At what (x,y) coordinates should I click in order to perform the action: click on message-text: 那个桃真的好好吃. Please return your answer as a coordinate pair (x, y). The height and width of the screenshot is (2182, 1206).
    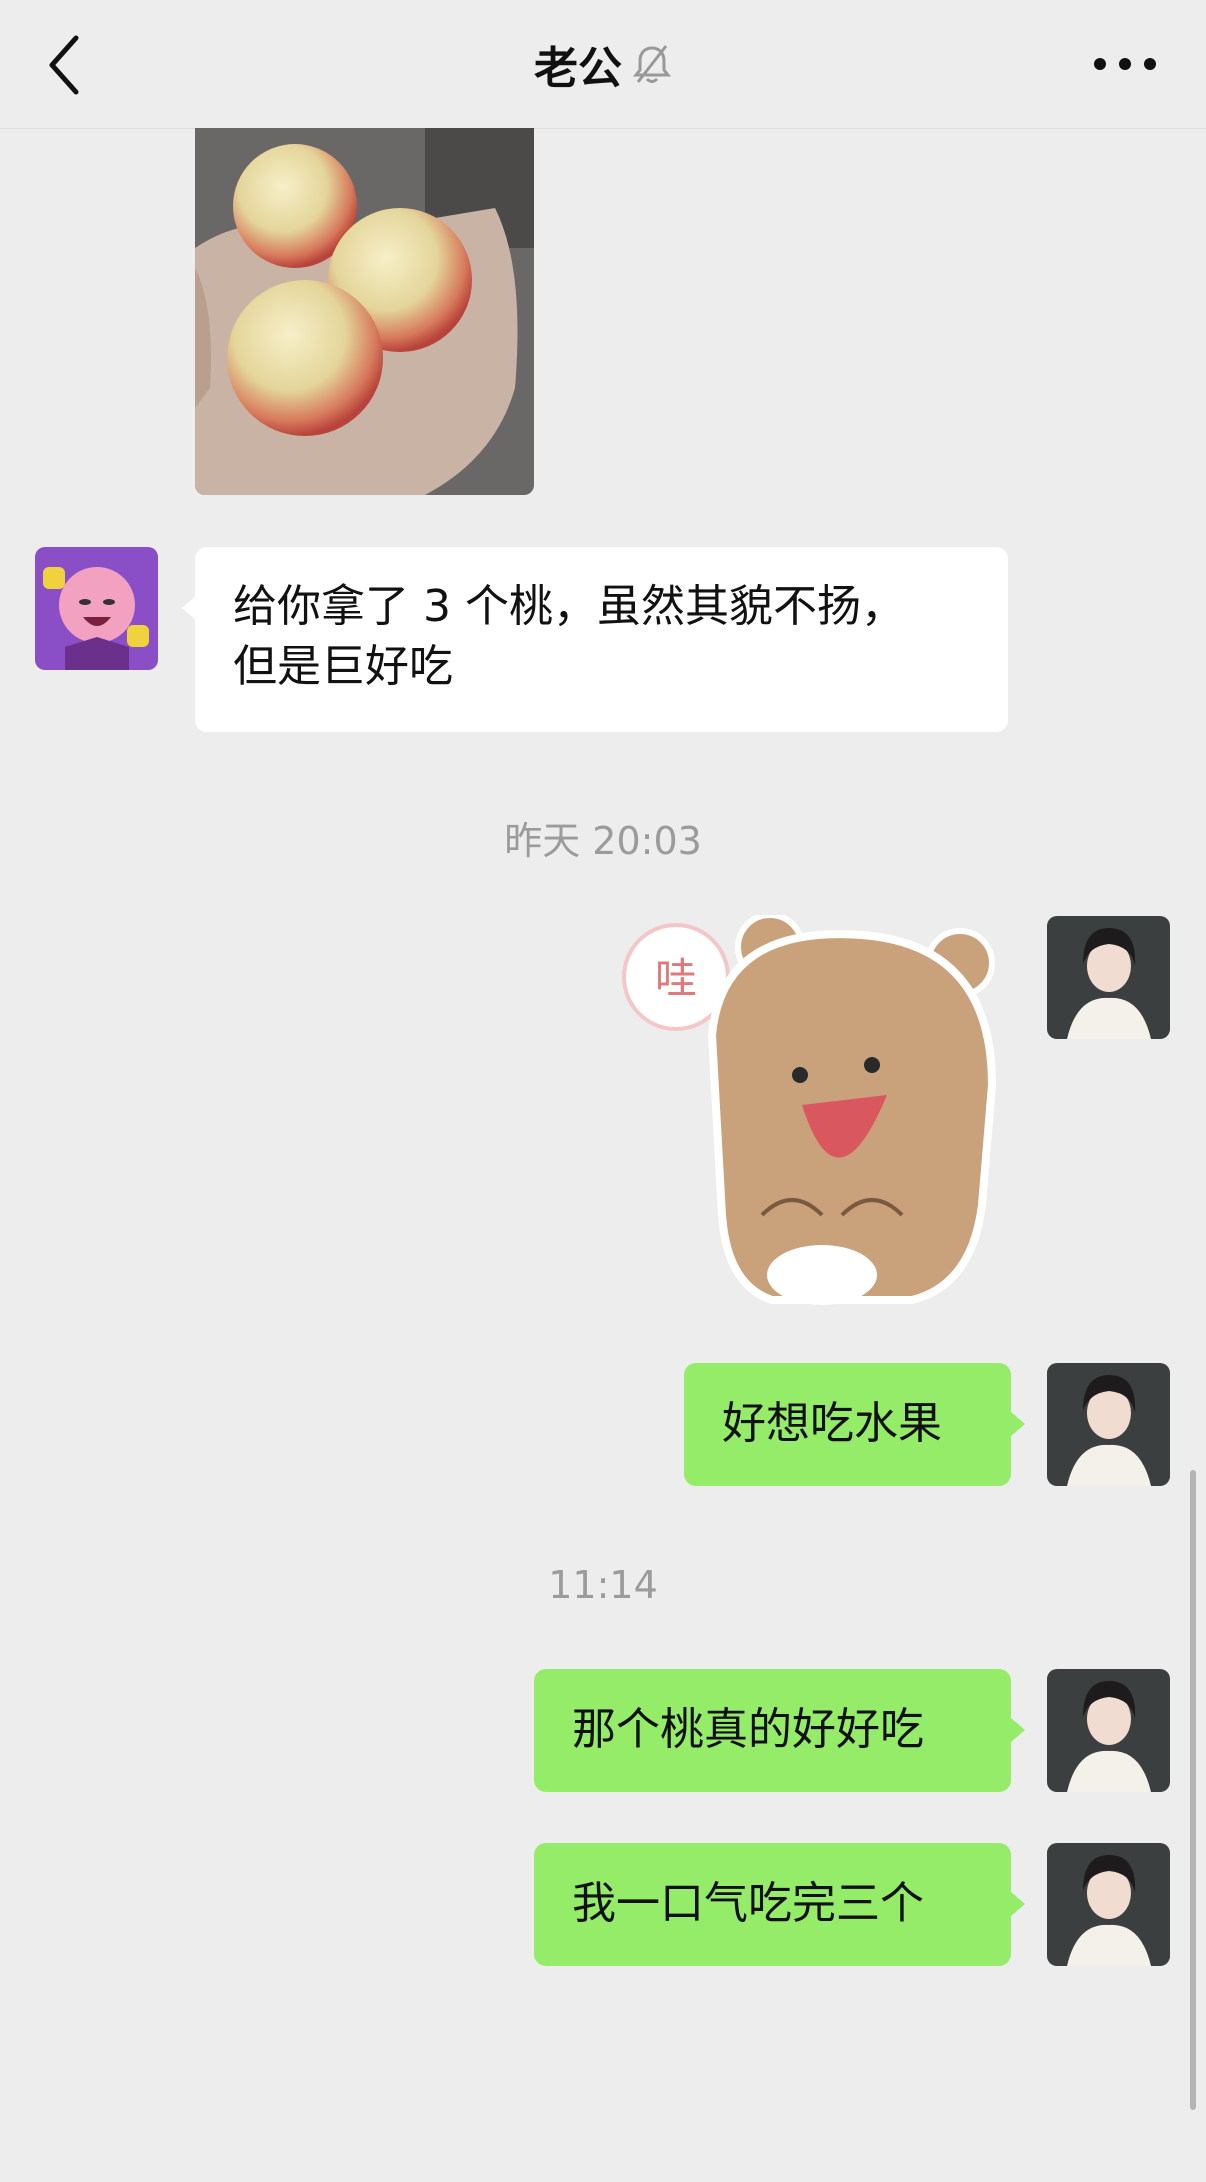
    Looking at the image, I should click on (748, 1729).